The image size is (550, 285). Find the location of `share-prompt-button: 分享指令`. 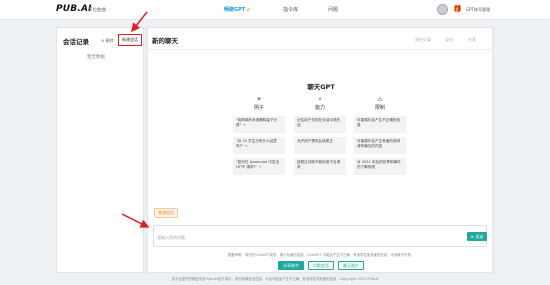

share-prompt-button: 分享指令 is located at coordinates (291, 265).